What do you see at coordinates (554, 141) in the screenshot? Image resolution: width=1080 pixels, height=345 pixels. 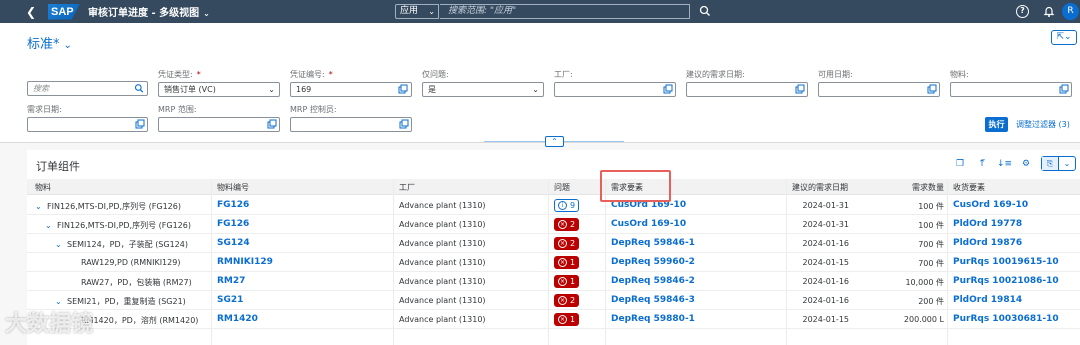 I see `collapse-header-button: ⌃` at bounding box center [554, 141].